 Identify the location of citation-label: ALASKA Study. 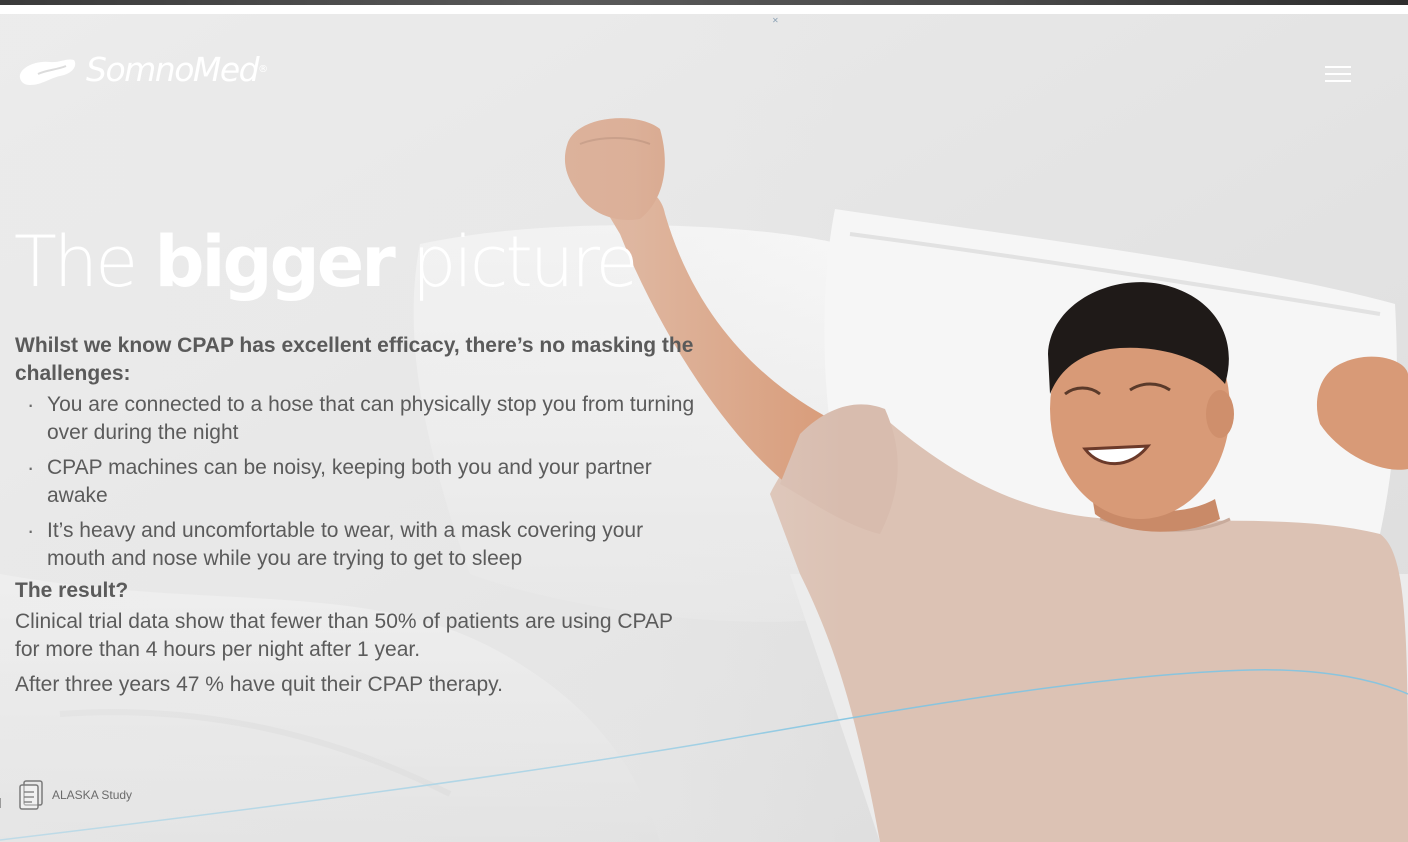
(92, 795).